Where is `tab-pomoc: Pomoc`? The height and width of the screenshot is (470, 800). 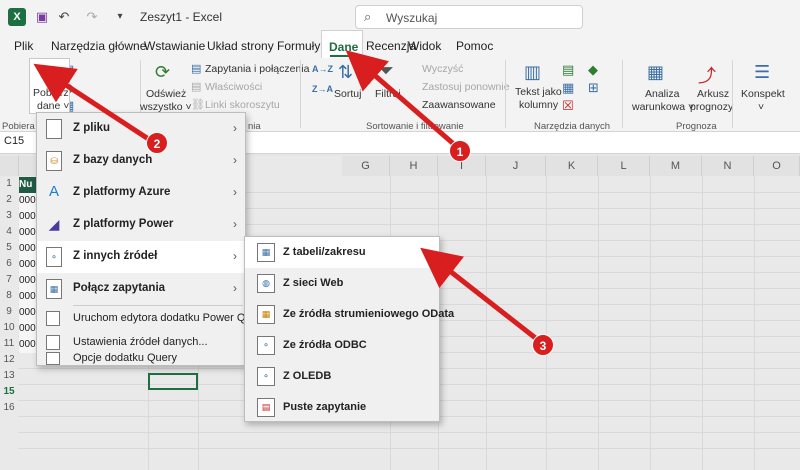 tab-pomoc: Pomoc is located at coordinates (474, 46).